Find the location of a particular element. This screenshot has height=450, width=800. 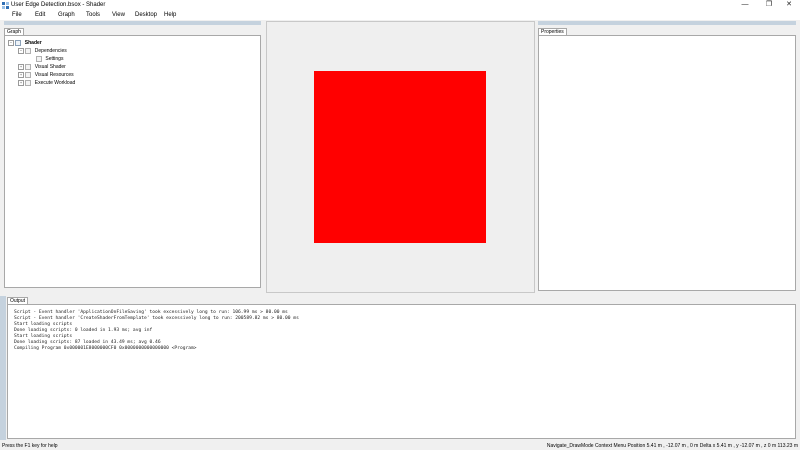

status-help-text: Press the F1 key for help is located at coordinates (30, 446).